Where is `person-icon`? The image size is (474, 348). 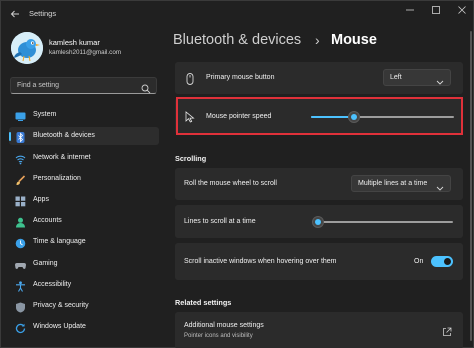 person-icon is located at coordinates (20, 221).